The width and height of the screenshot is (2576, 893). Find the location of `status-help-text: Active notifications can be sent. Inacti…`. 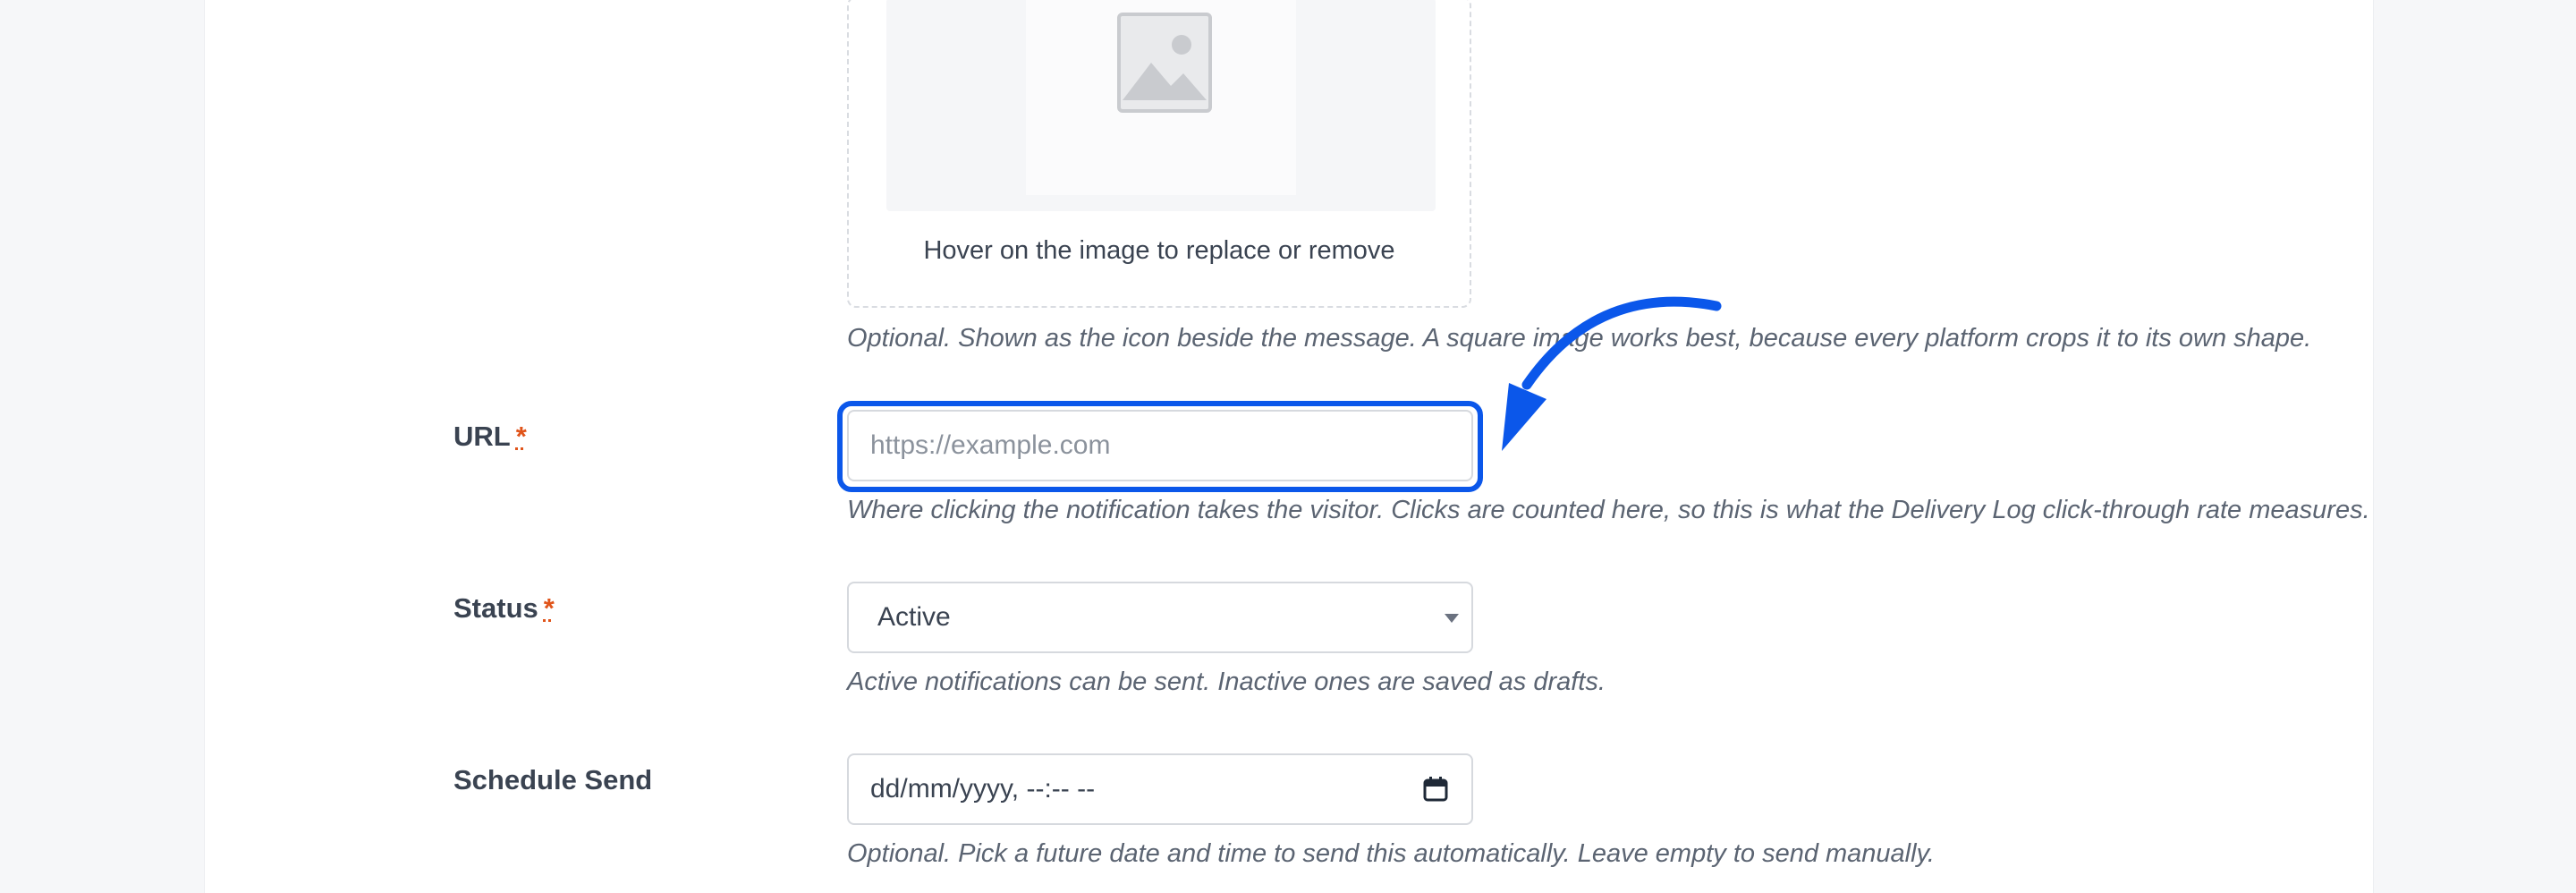

status-help-text: Active notifications can be sent. Inacti… is located at coordinates (1226, 682).